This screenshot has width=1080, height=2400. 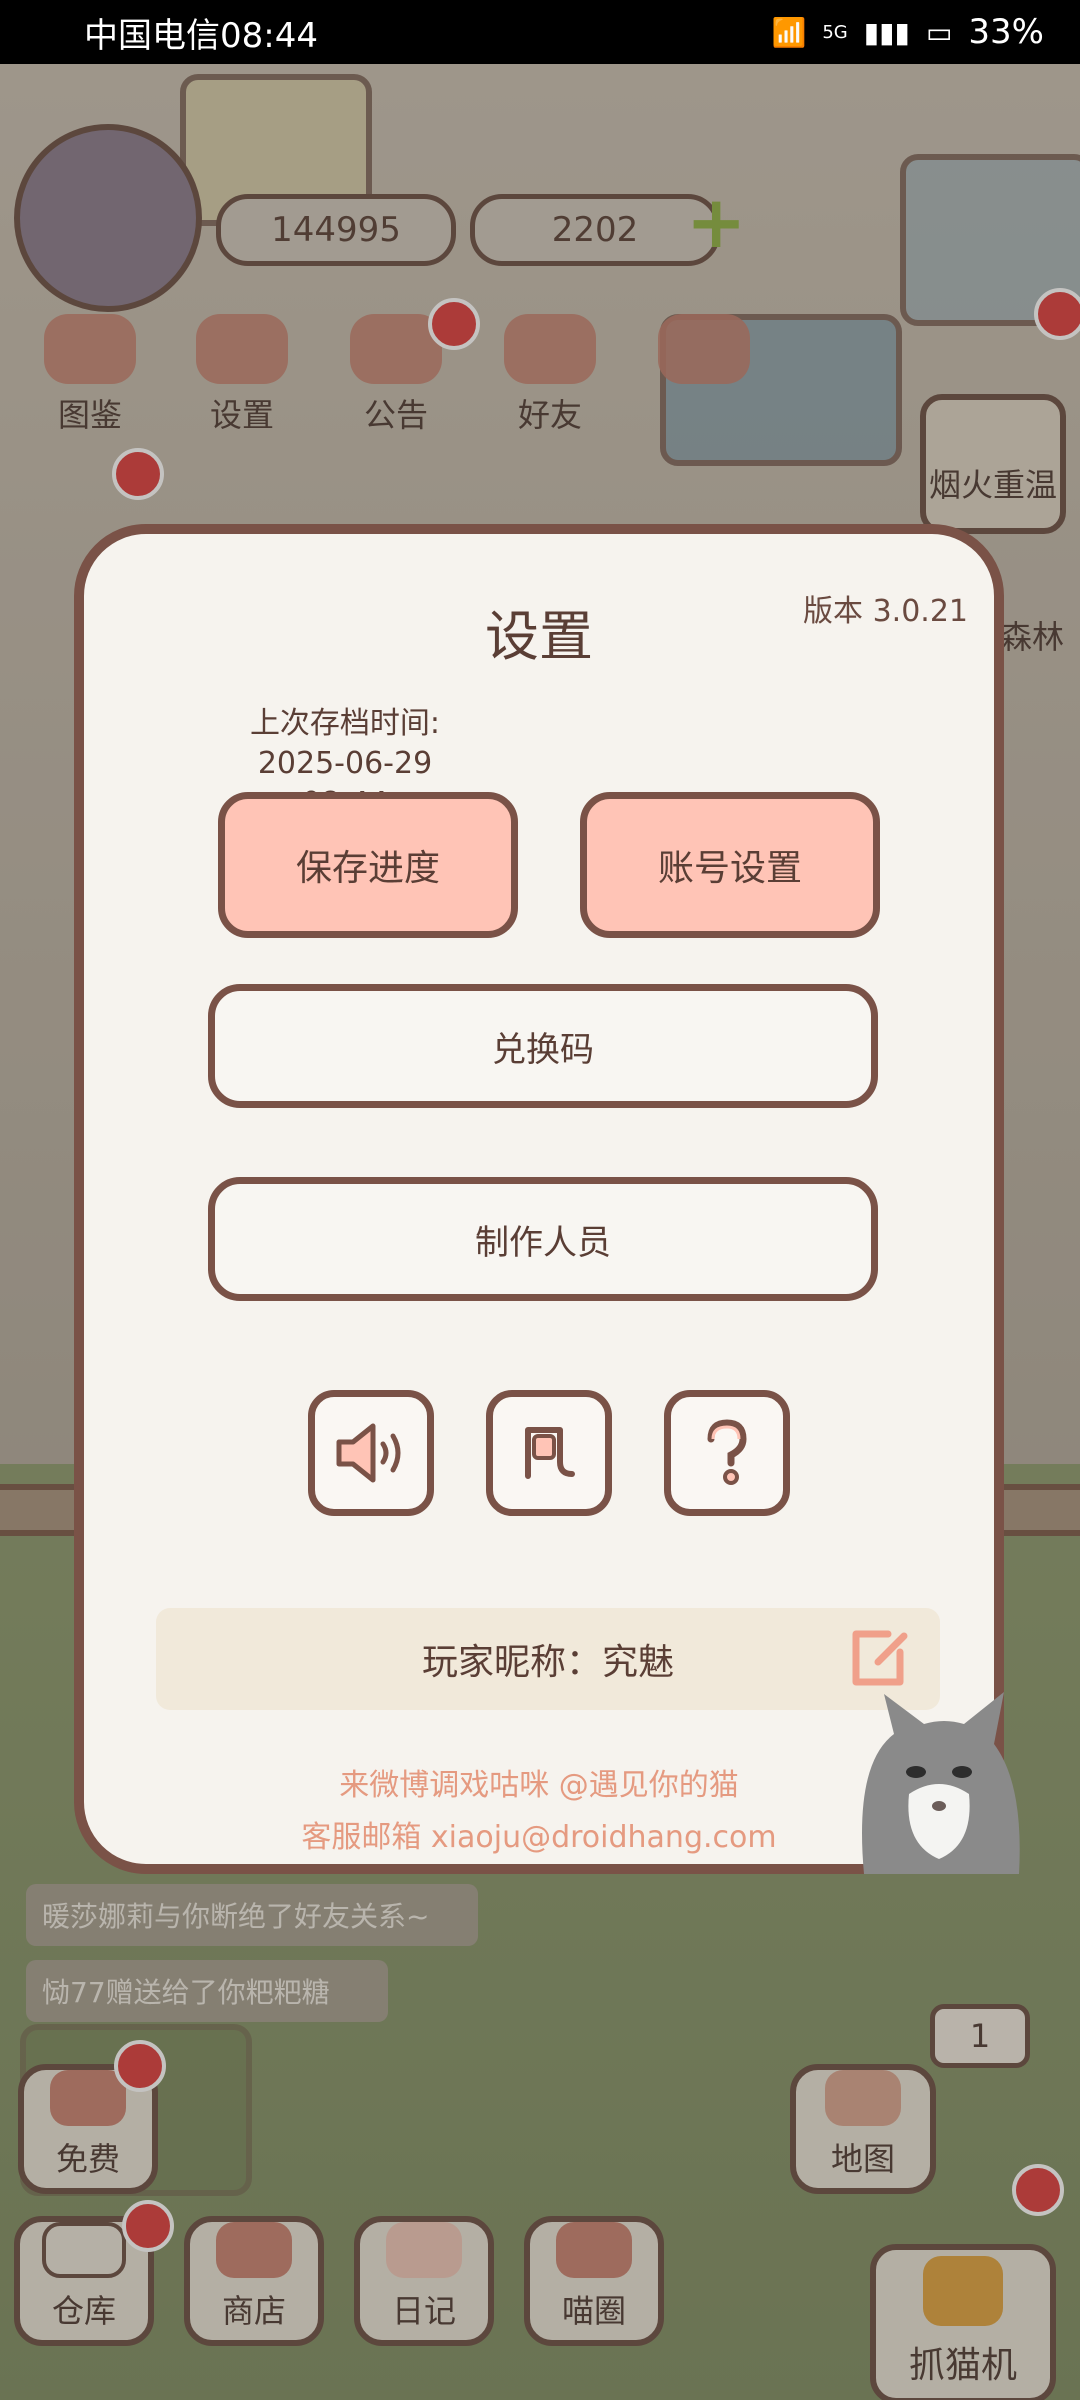 I want to click on account-settings-label: 账号设置, so click(x=729, y=868).